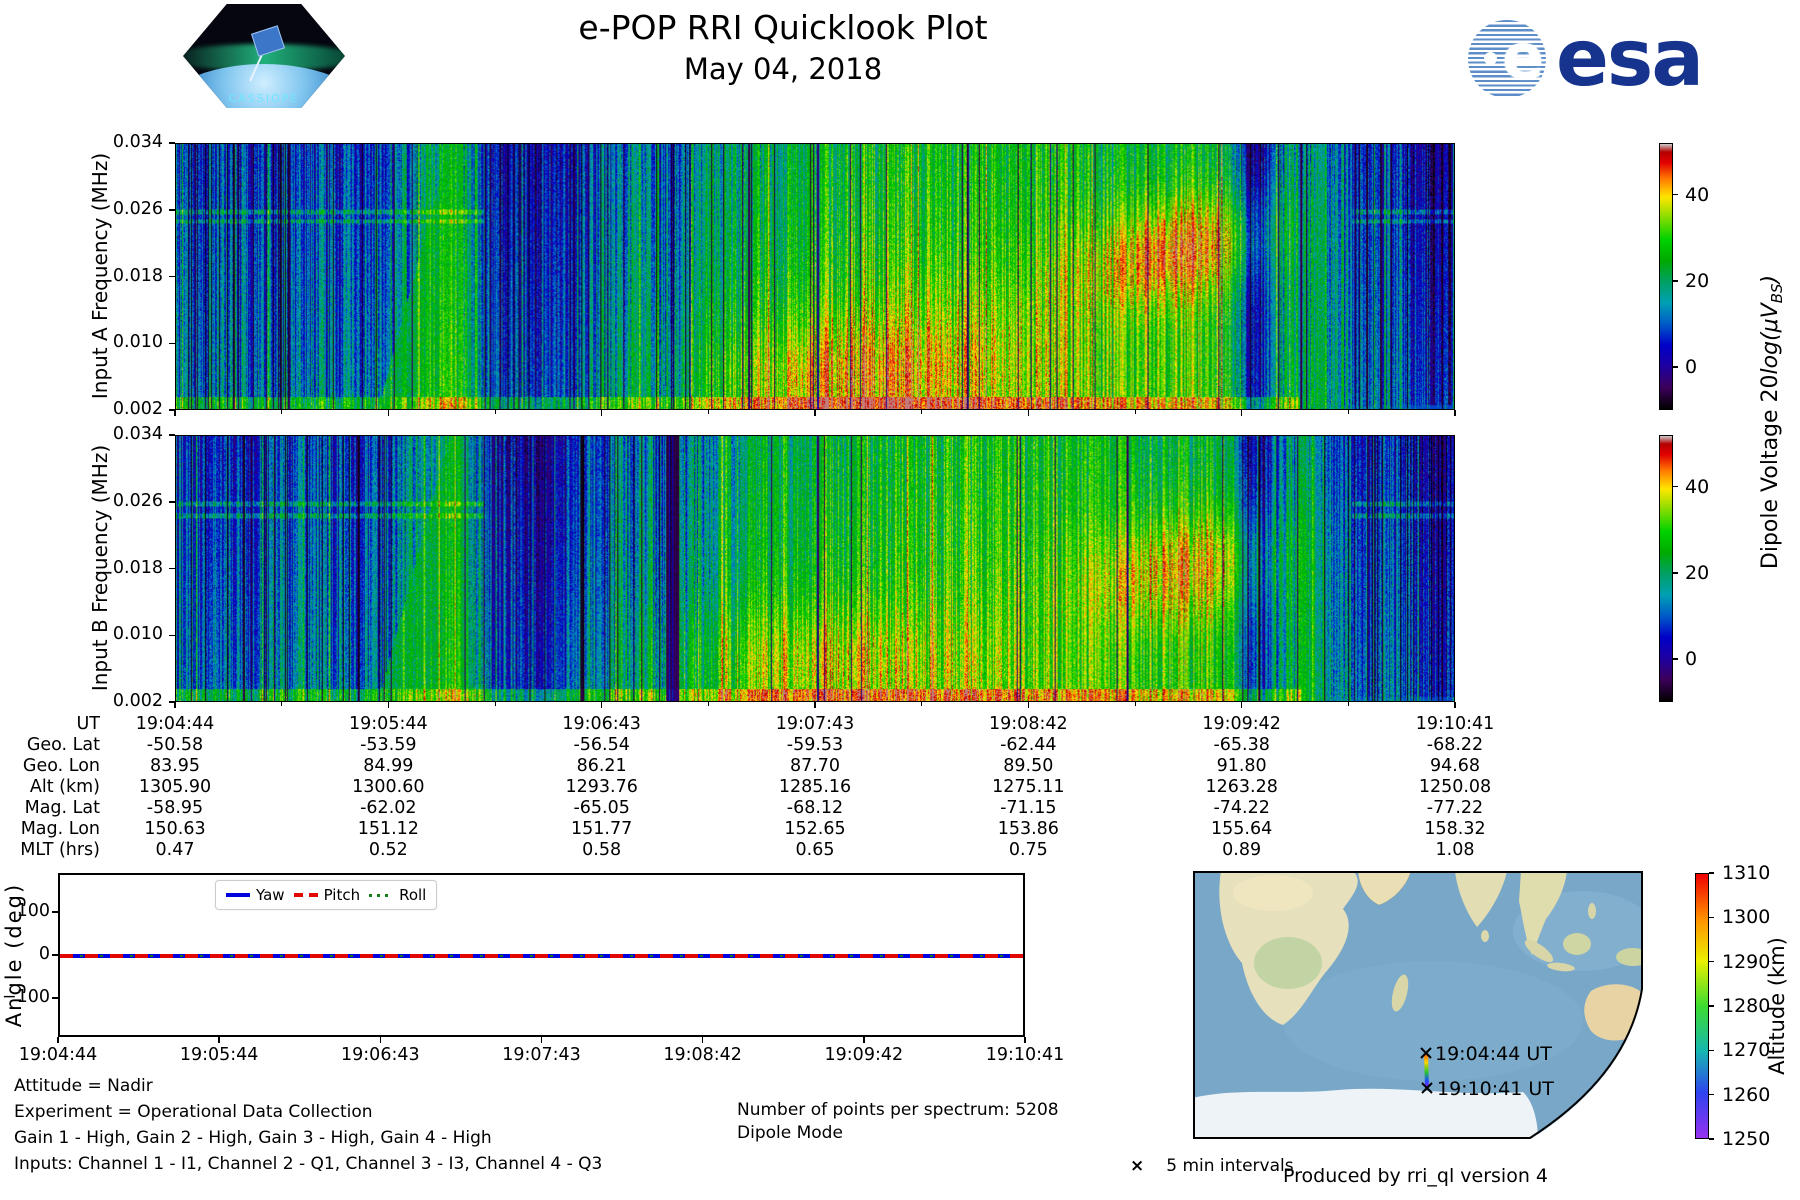 The image size is (1800, 1200). What do you see at coordinates (193, 1112) in the screenshot?
I see `footer-line-1: Experiment = Operational Data Collection` at bounding box center [193, 1112].